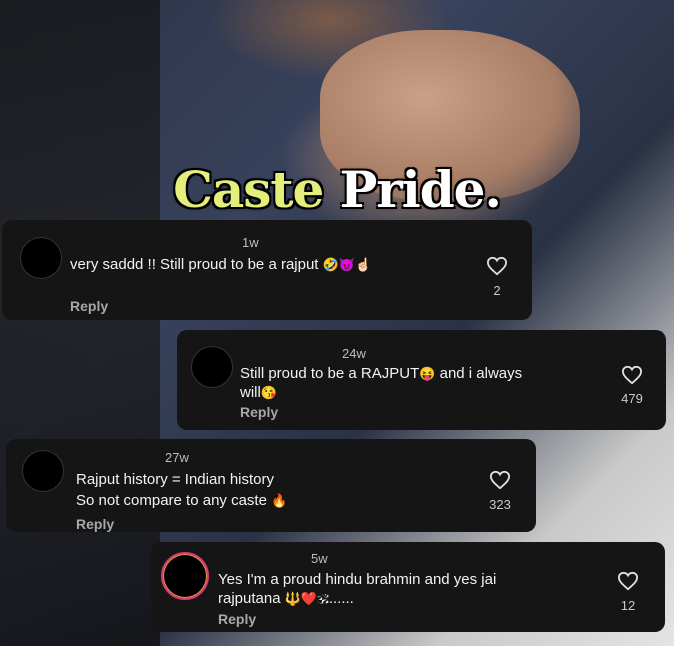 The width and height of the screenshot is (674, 646). What do you see at coordinates (175, 479) in the screenshot?
I see `comment-line: Rajput history = Indian history` at bounding box center [175, 479].